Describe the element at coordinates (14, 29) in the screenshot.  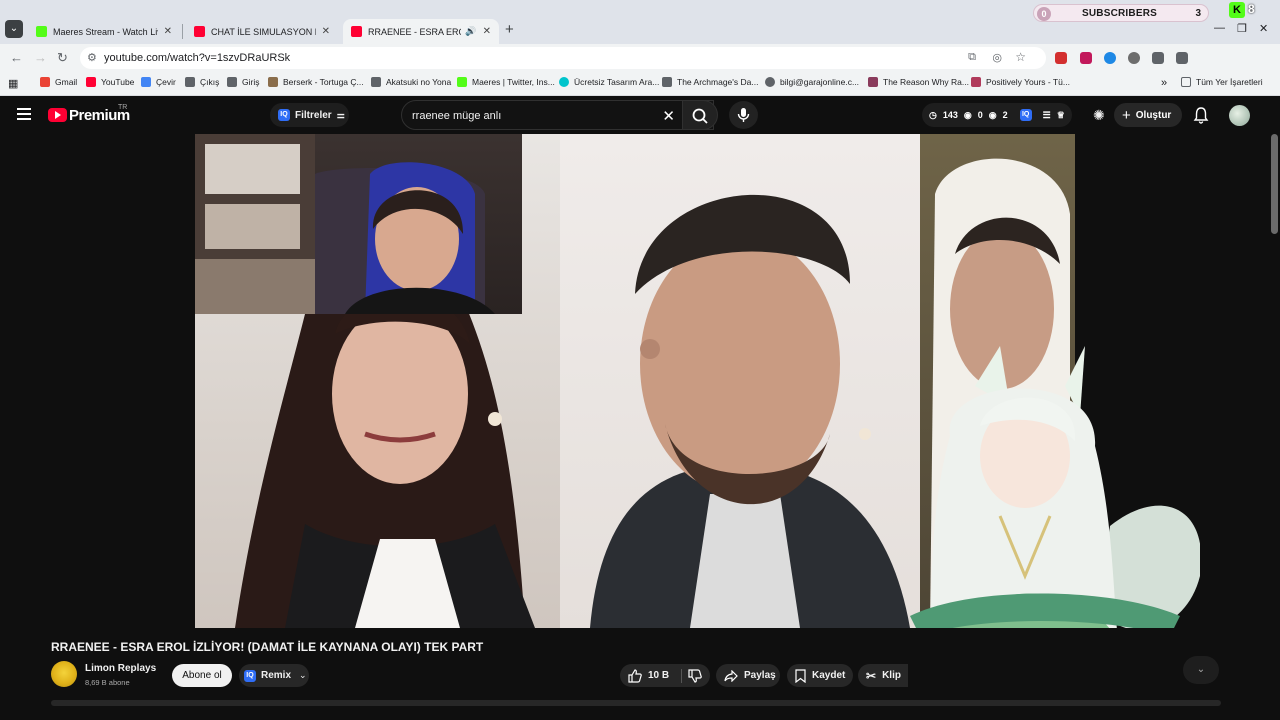
I see `tab-search-menu-button: ⌄` at that location.